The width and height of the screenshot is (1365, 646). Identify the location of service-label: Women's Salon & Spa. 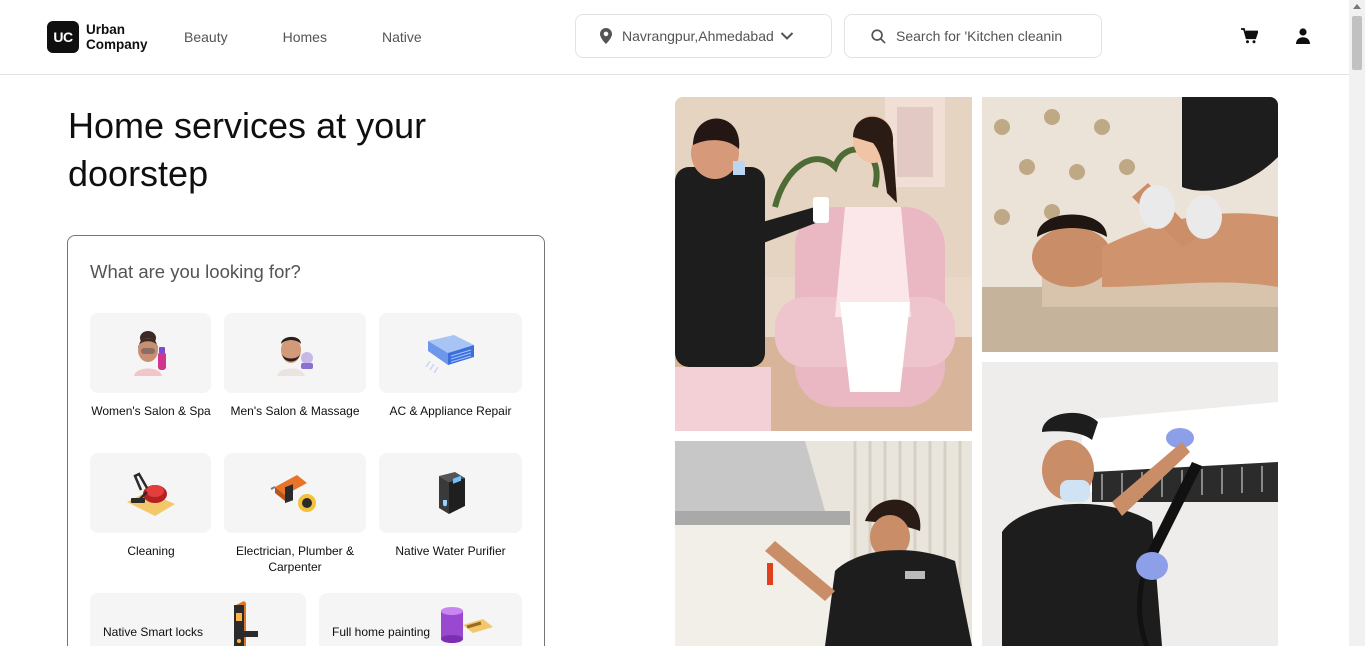
(151, 411).